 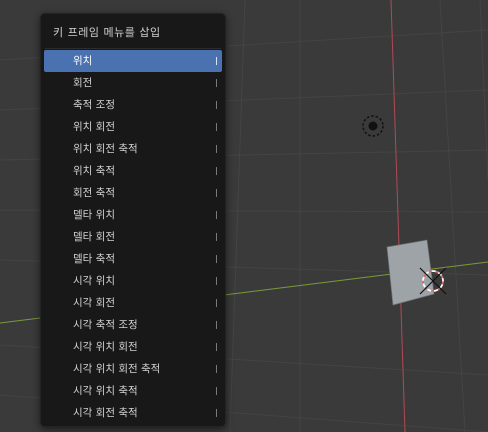 I want to click on menu-item-label: 회전, so click(x=83, y=83).